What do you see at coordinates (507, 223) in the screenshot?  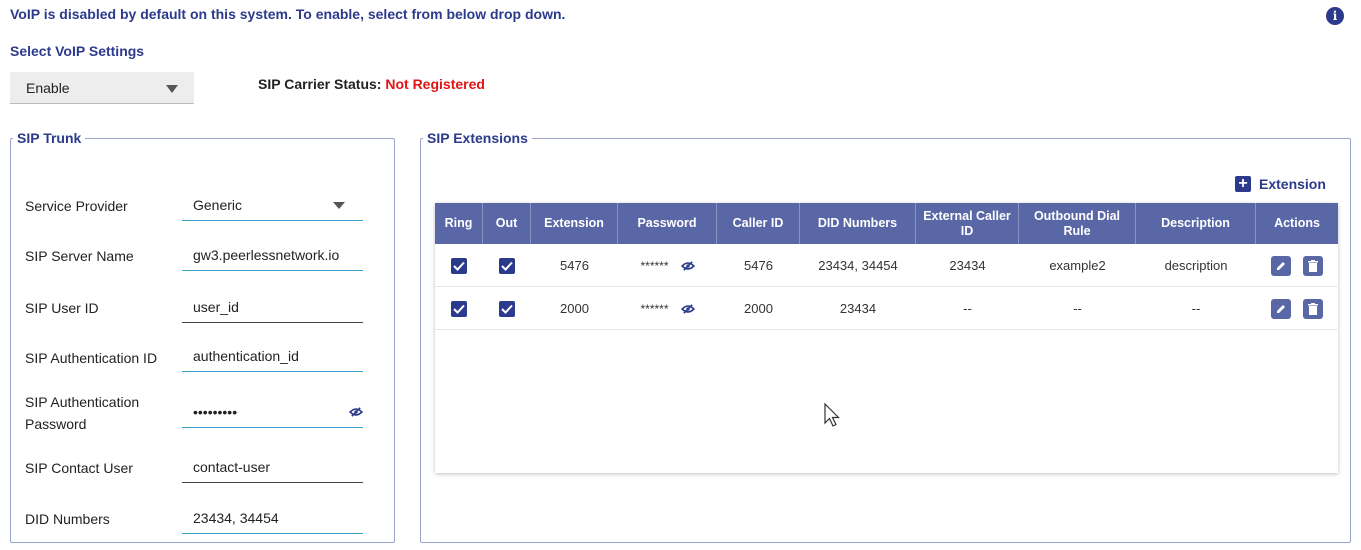 I see `header-out: Out` at bounding box center [507, 223].